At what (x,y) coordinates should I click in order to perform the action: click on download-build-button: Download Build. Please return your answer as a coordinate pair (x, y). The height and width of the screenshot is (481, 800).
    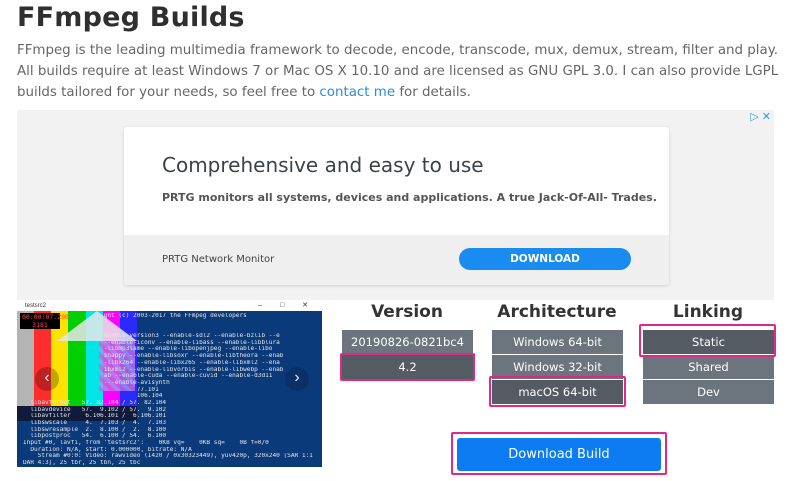
    Looking at the image, I should click on (559, 454).